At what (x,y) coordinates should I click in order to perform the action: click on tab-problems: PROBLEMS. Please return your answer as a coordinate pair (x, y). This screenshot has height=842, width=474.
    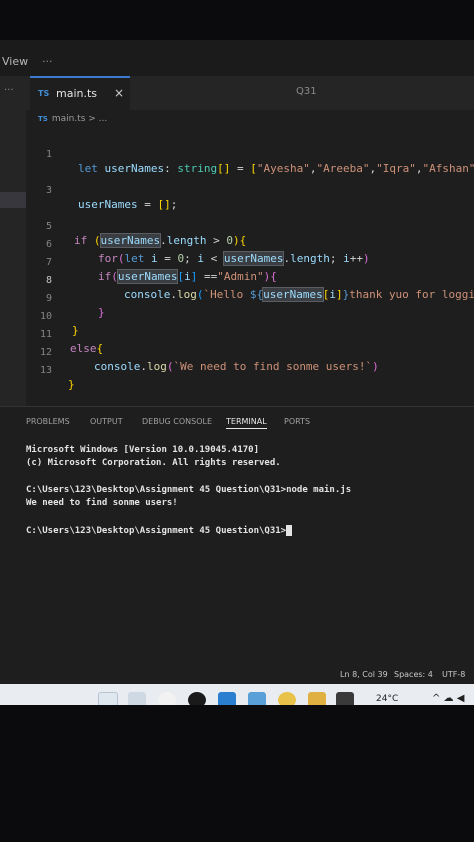
    Looking at the image, I should click on (48, 421).